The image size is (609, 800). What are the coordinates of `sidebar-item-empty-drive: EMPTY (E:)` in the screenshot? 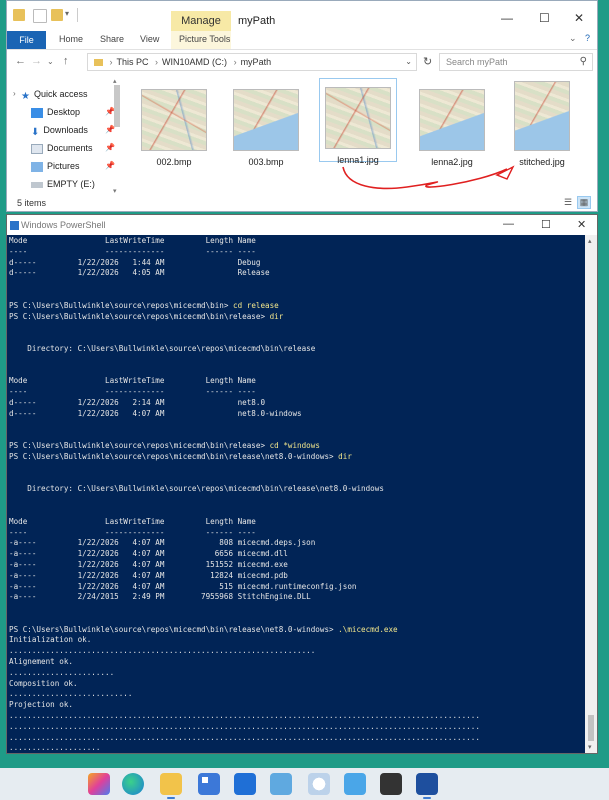 It's located at (63, 184).